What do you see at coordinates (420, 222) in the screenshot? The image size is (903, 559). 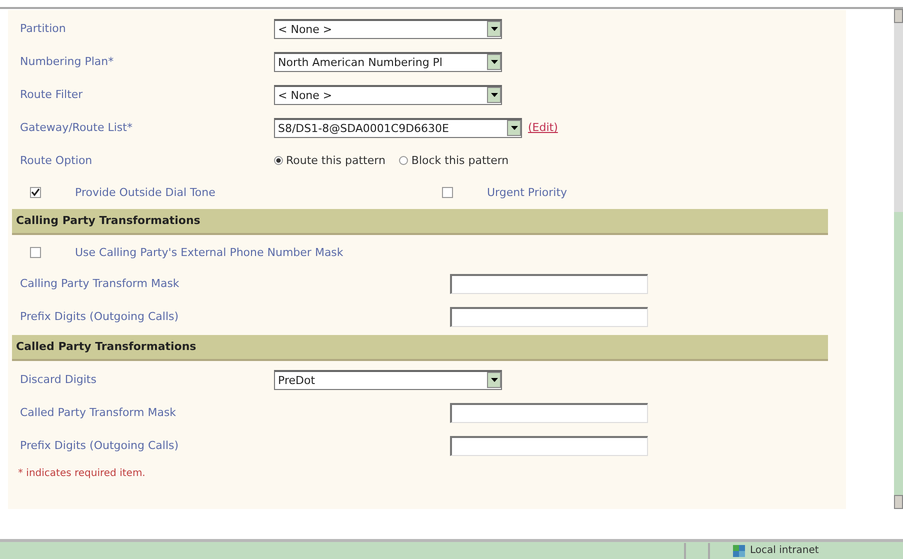 I see `section-header: Calling Party Transformations` at bounding box center [420, 222].